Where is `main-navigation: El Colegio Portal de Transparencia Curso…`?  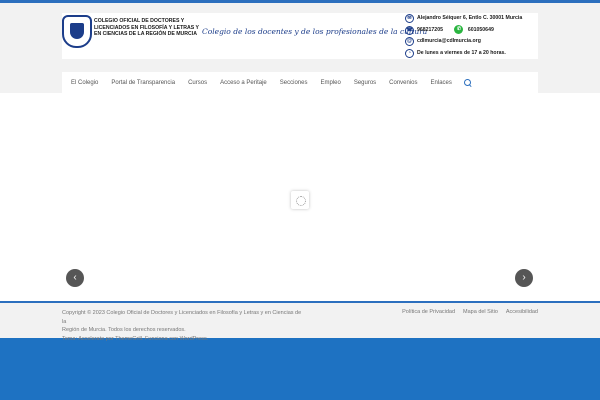
main-navigation: El Colegio Portal de Transparencia Curso… is located at coordinates (300, 82).